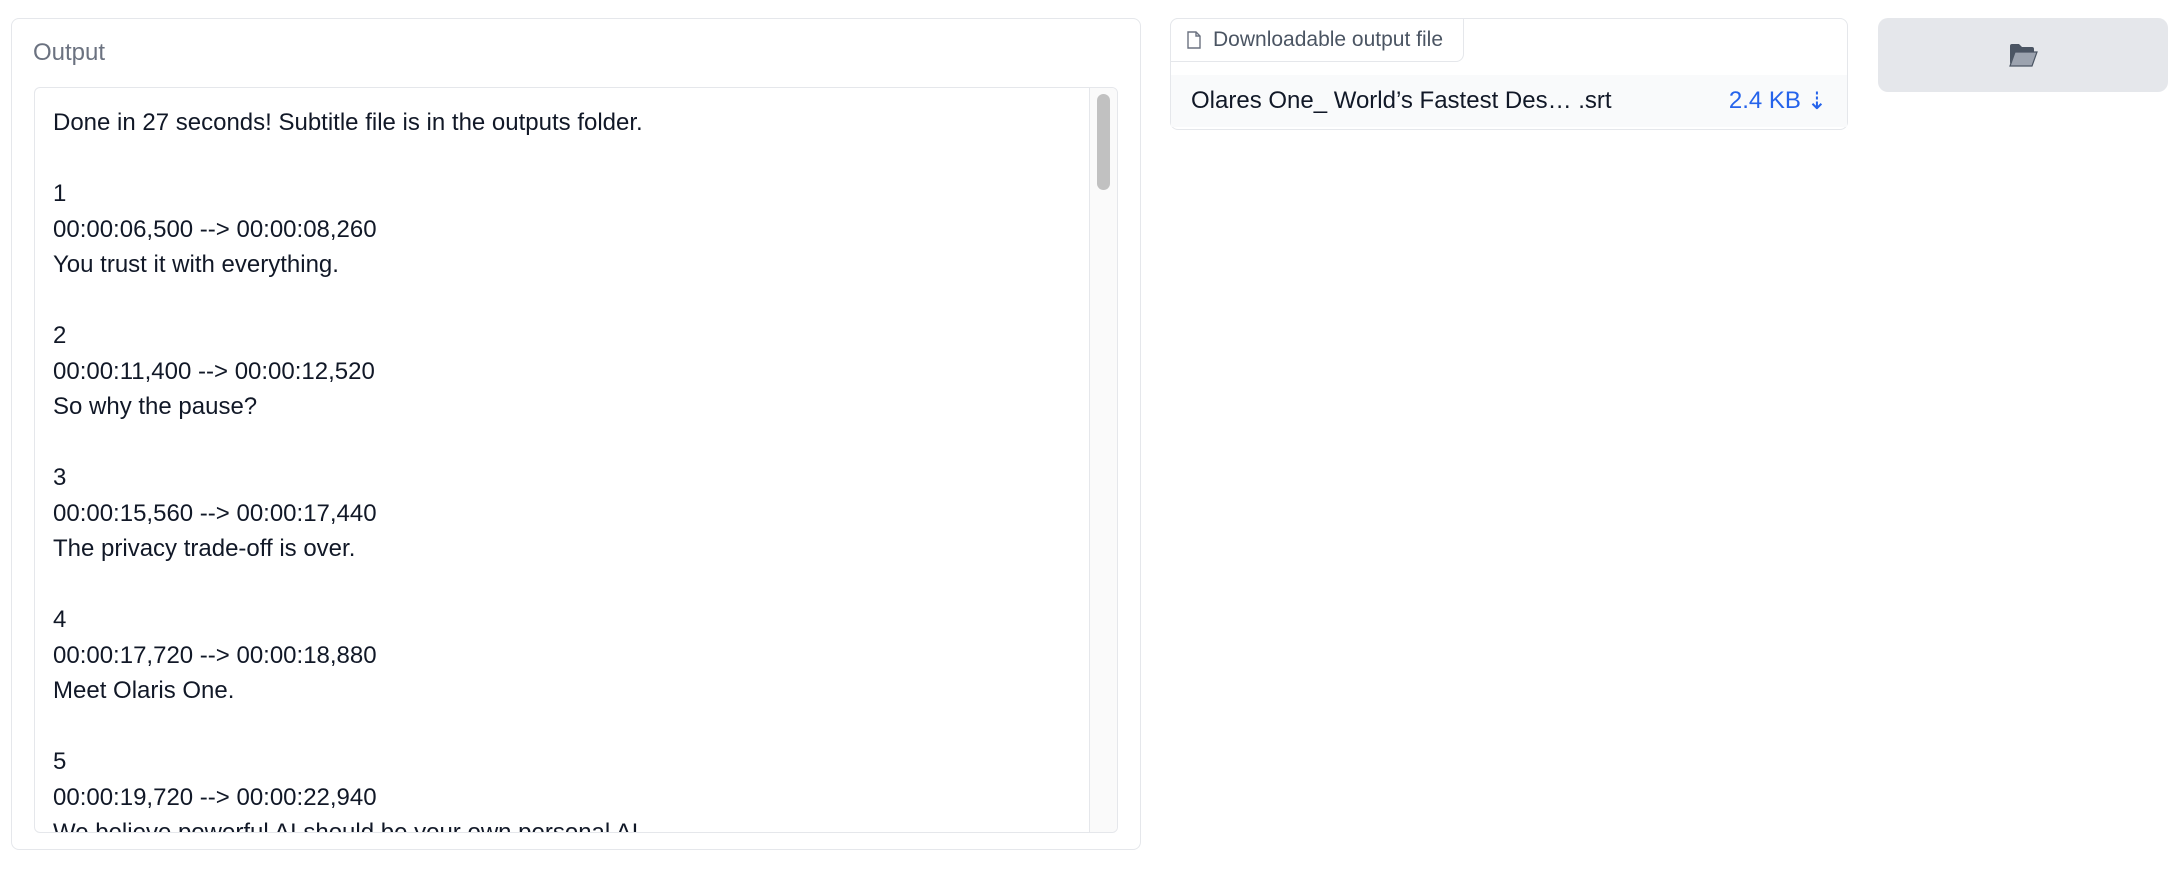 Image resolution: width=2176 pixels, height=872 pixels. I want to click on open-folder-icon, so click(2023, 55).